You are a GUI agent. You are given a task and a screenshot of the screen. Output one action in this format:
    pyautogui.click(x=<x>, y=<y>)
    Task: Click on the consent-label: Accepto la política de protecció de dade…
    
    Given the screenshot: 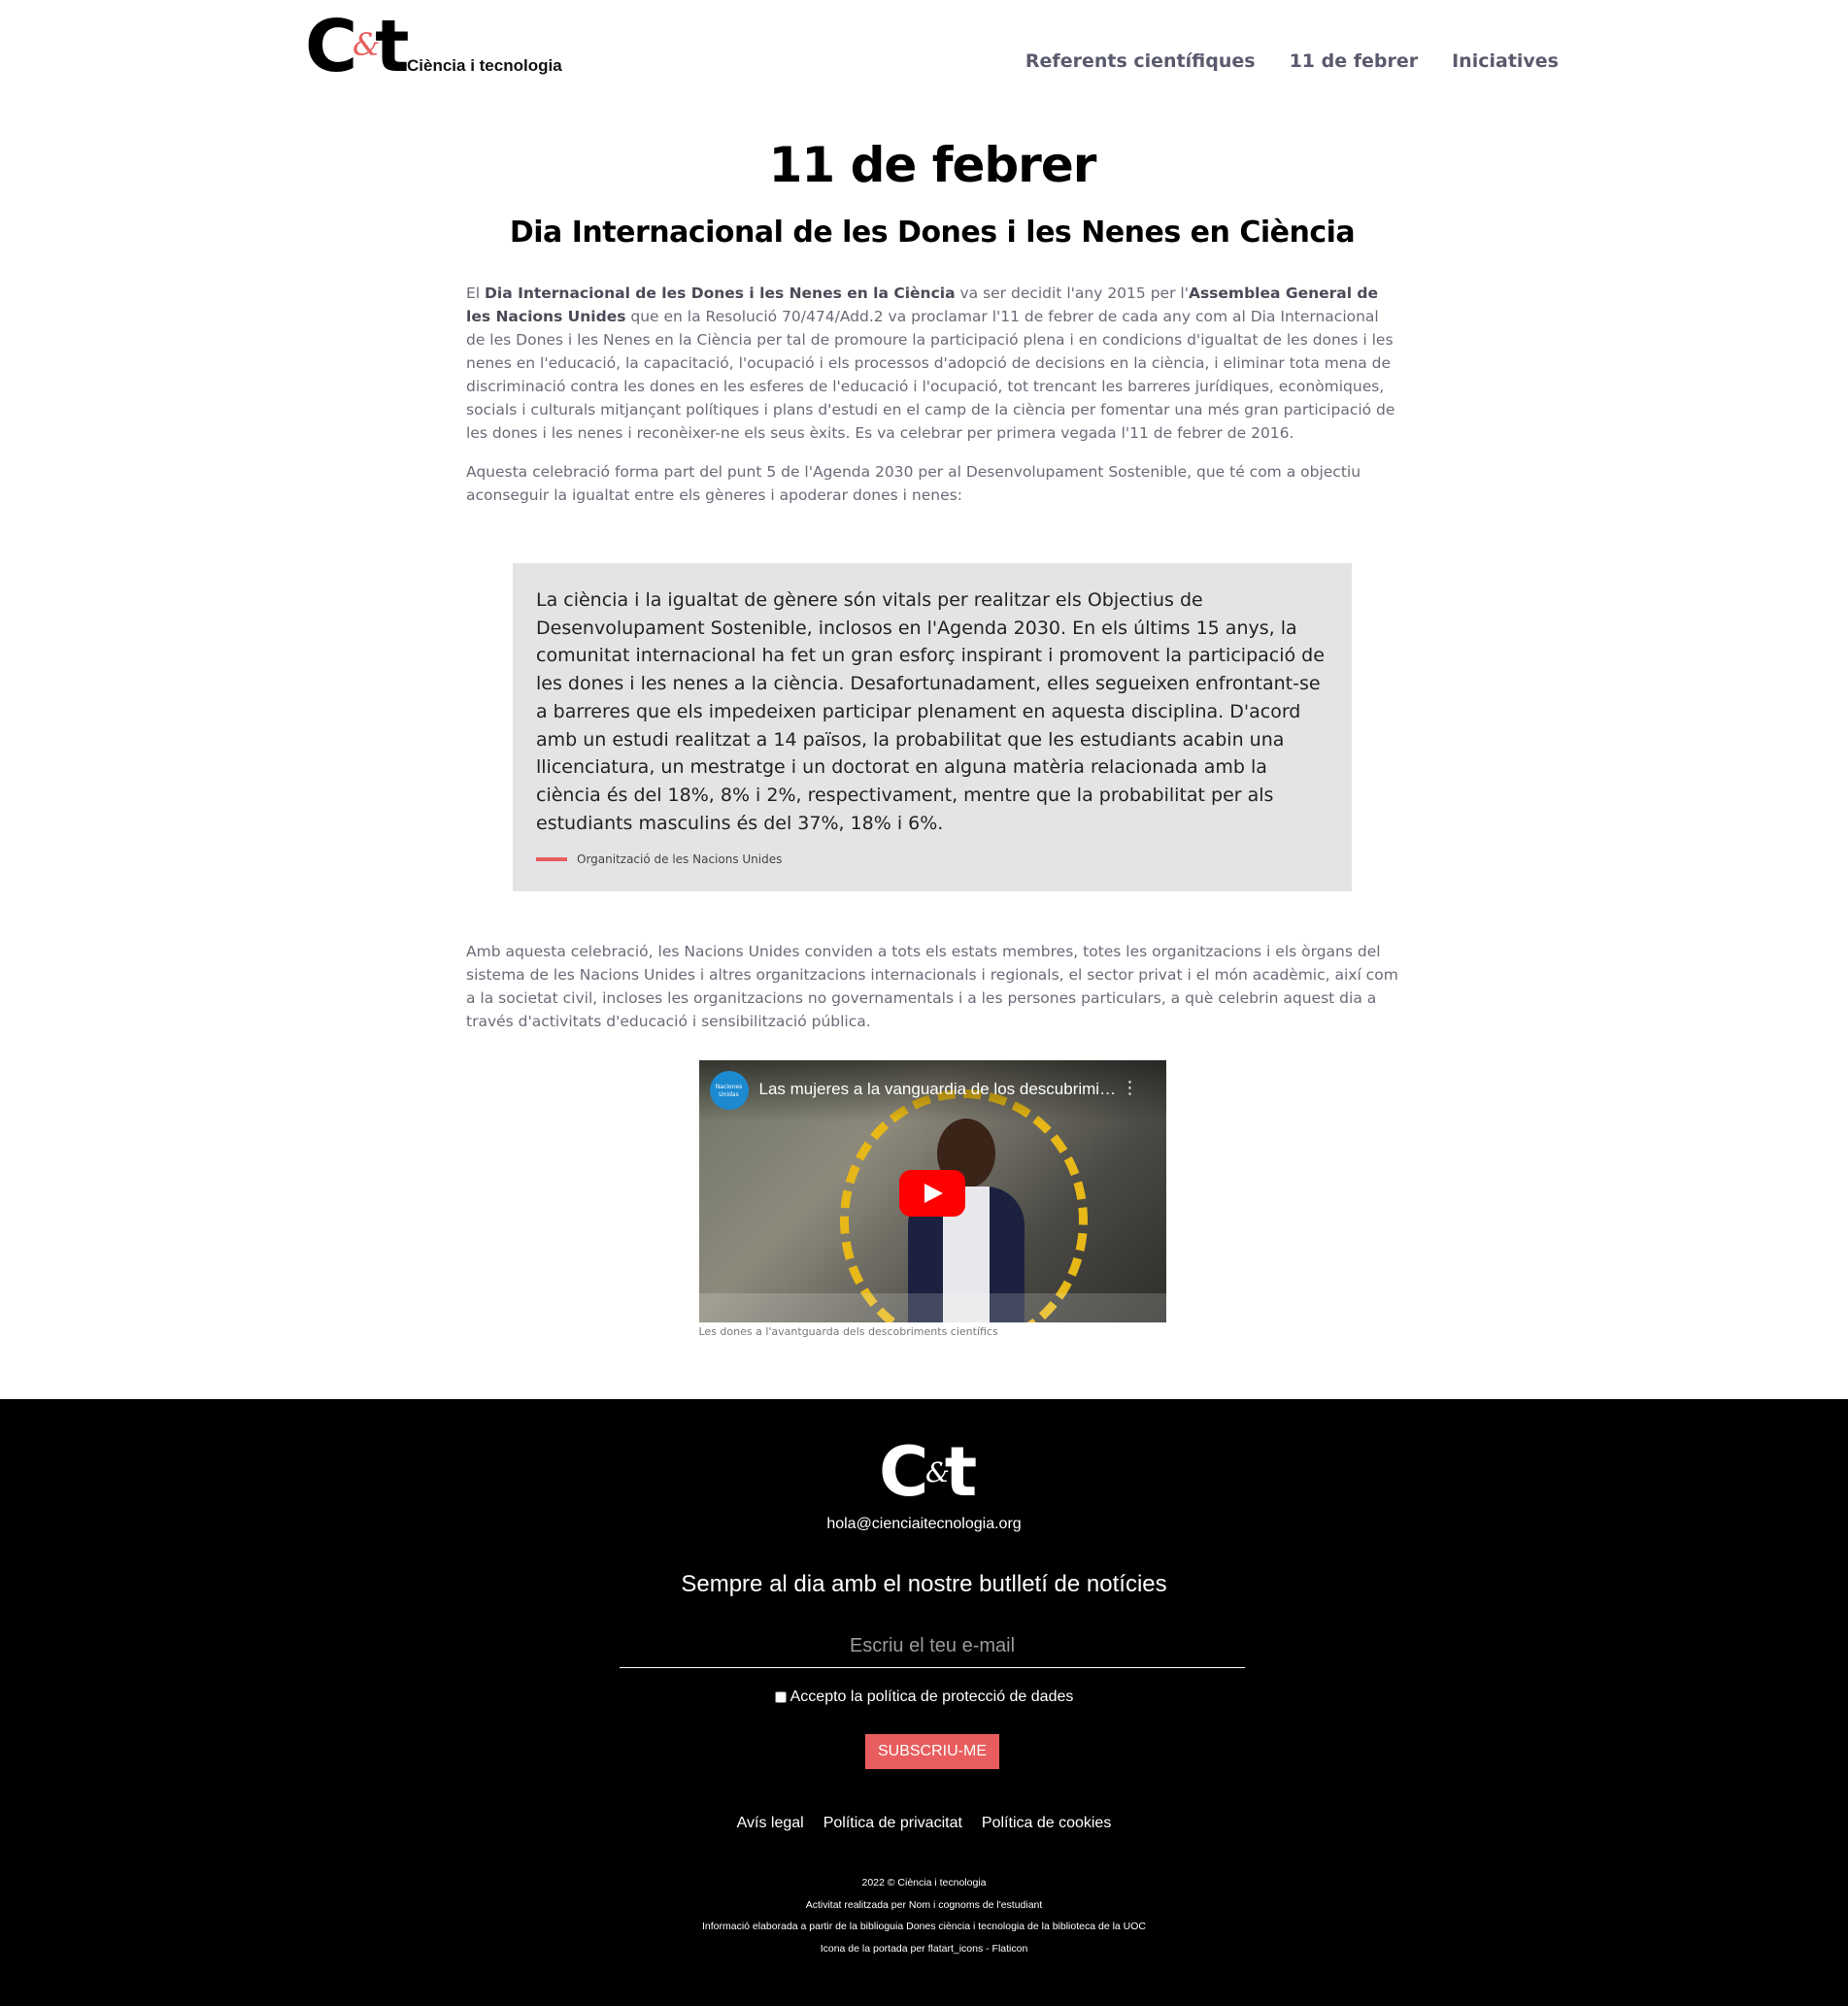 What is the action you would take?
    pyautogui.click(x=932, y=1696)
    